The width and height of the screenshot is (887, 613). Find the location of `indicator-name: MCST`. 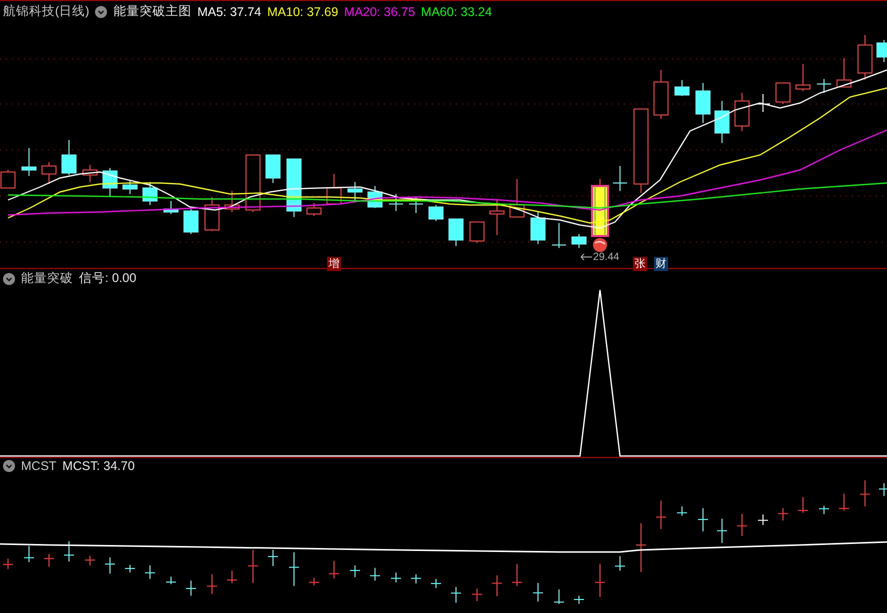

indicator-name: MCST is located at coordinates (38, 466).